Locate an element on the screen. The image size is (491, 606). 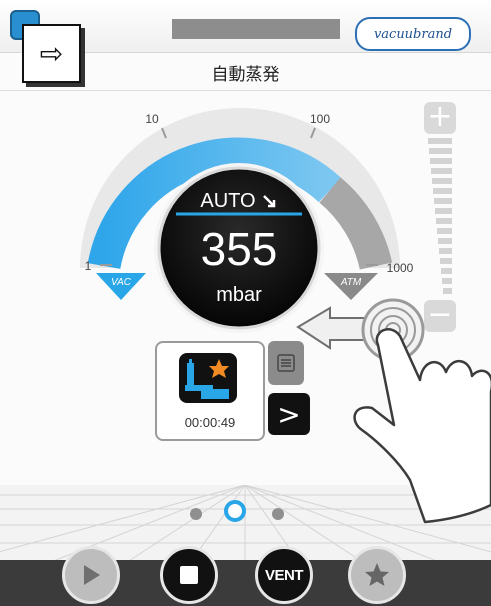
minus-icon: − is located at coordinates (440, 316).